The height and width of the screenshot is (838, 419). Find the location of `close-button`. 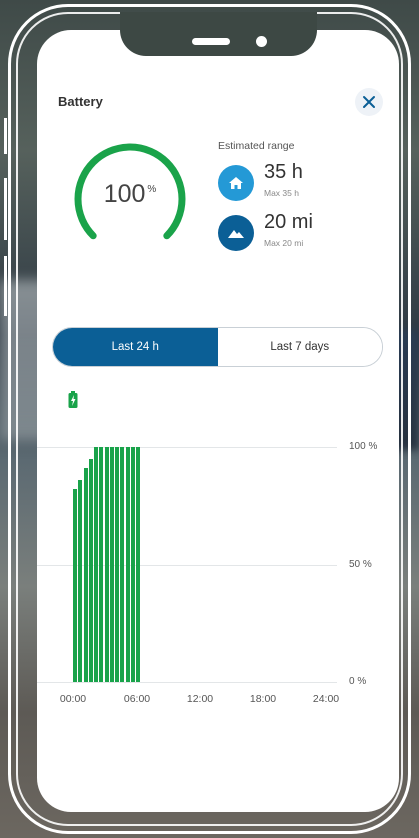

close-button is located at coordinates (369, 102).